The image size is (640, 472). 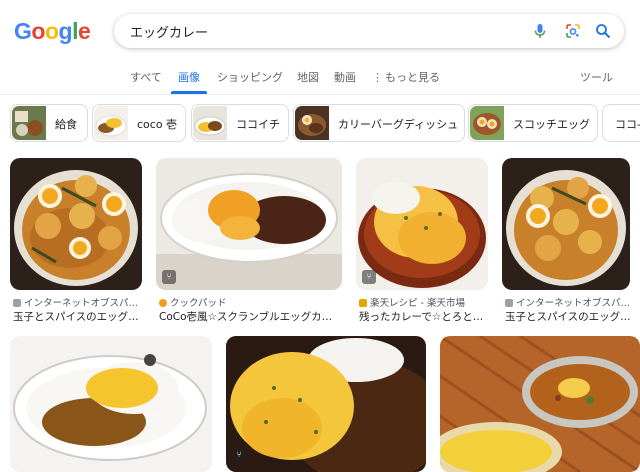 I want to click on image-result: ⑂, so click(x=326, y=404).